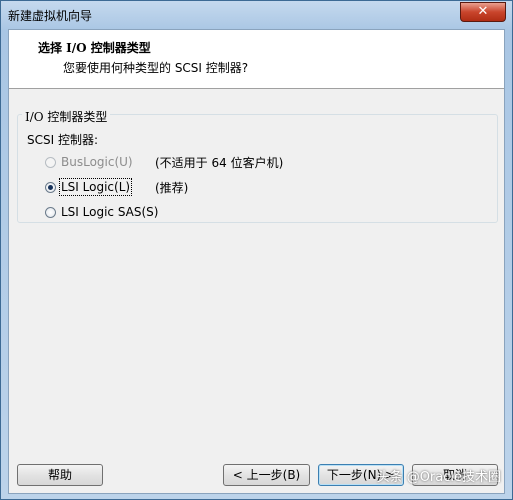 The image size is (513, 500). Describe the element at coordinates (156, 68) in the screenshot. I see `page-subtitle: 您要使用何种类型的 SCSI 控制器?` at that location.